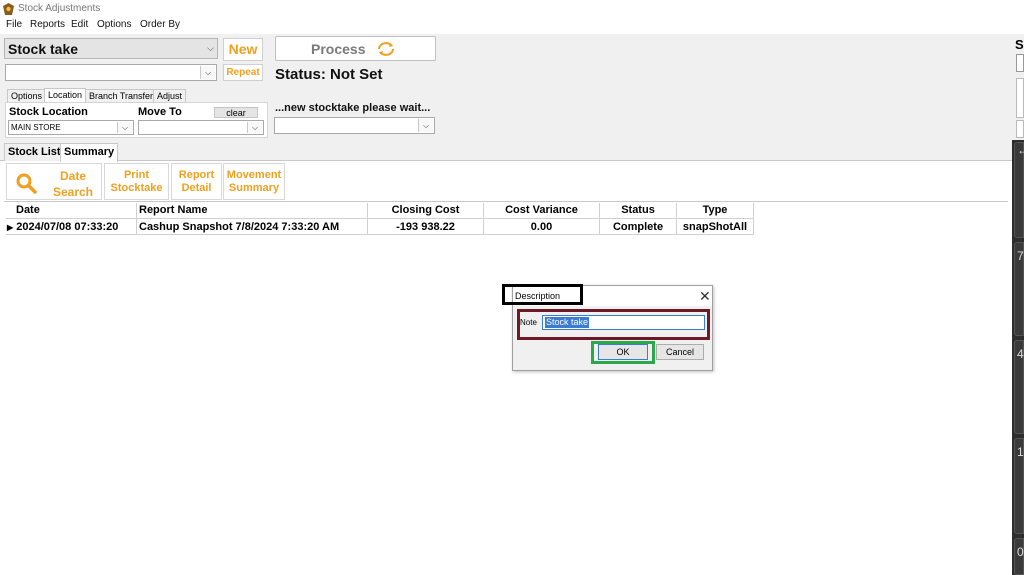  Describe the element at coordinates (111, 72) in the screenshot. I see `secondary-combo: ⌵` at that location.